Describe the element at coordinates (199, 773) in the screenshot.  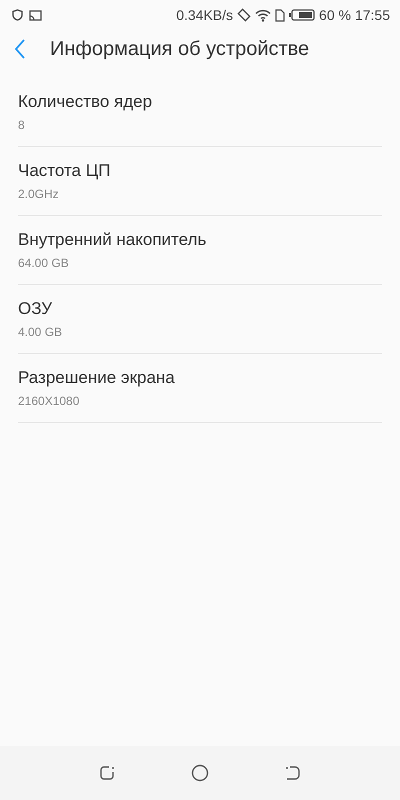
I see `home-icon` at that location.